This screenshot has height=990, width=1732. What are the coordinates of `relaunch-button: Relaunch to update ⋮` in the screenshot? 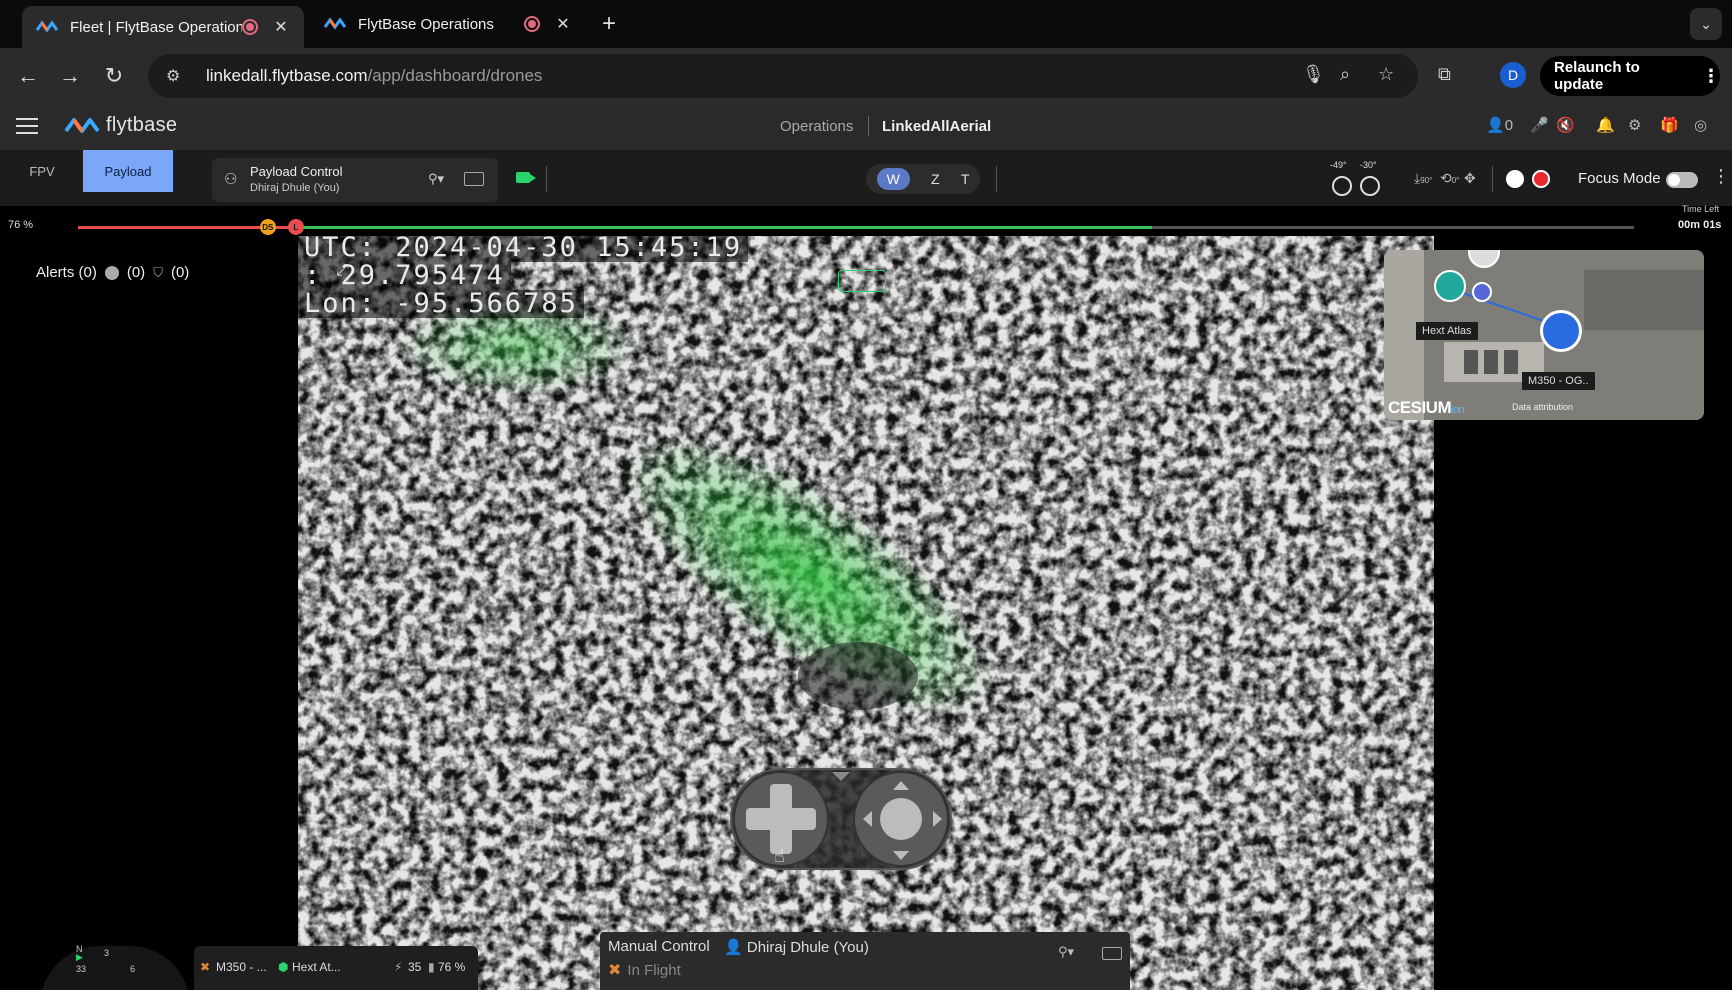 It's located at (1630, 76).